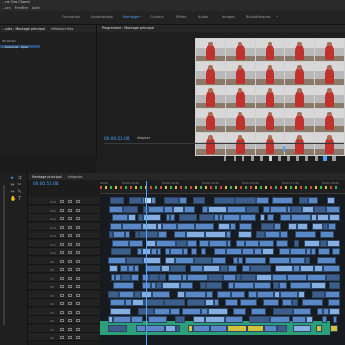 The height and width of the screenshot is (345, 345). What do you see at coordinates (12, 185) in the screenshot?
I see `ripple-edit-tool-icon: ⇹` at bounding box center [12, 185].